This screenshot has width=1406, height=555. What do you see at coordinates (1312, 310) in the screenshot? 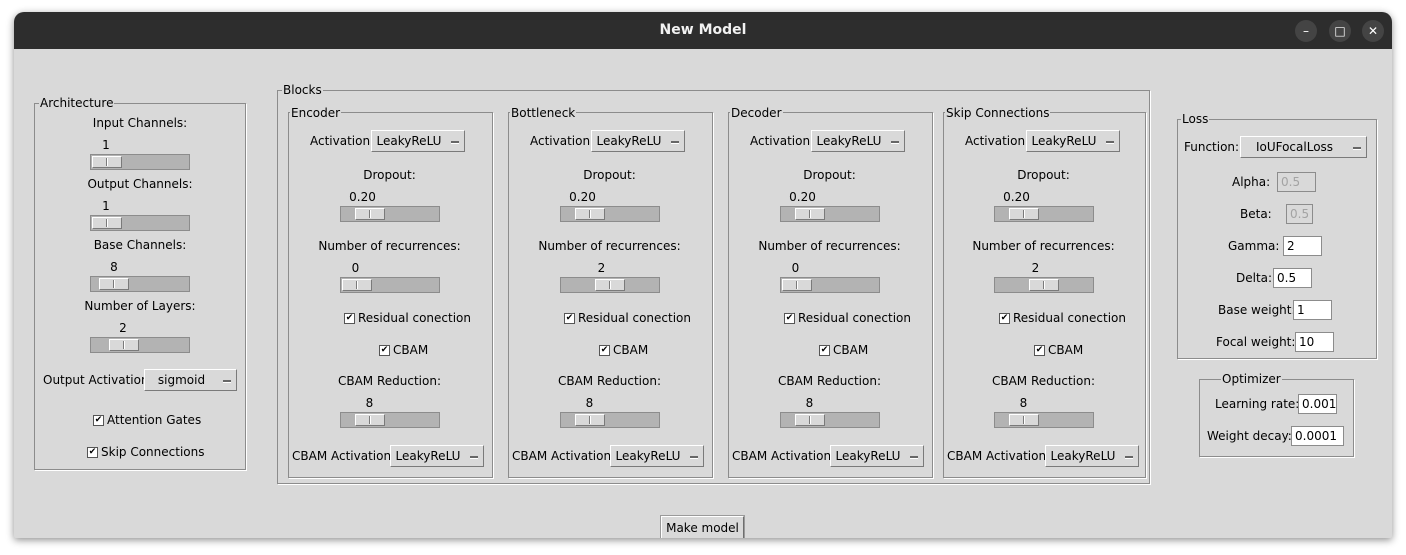
I see `base-weight-field: 1` at bounding box center [1312, 310].